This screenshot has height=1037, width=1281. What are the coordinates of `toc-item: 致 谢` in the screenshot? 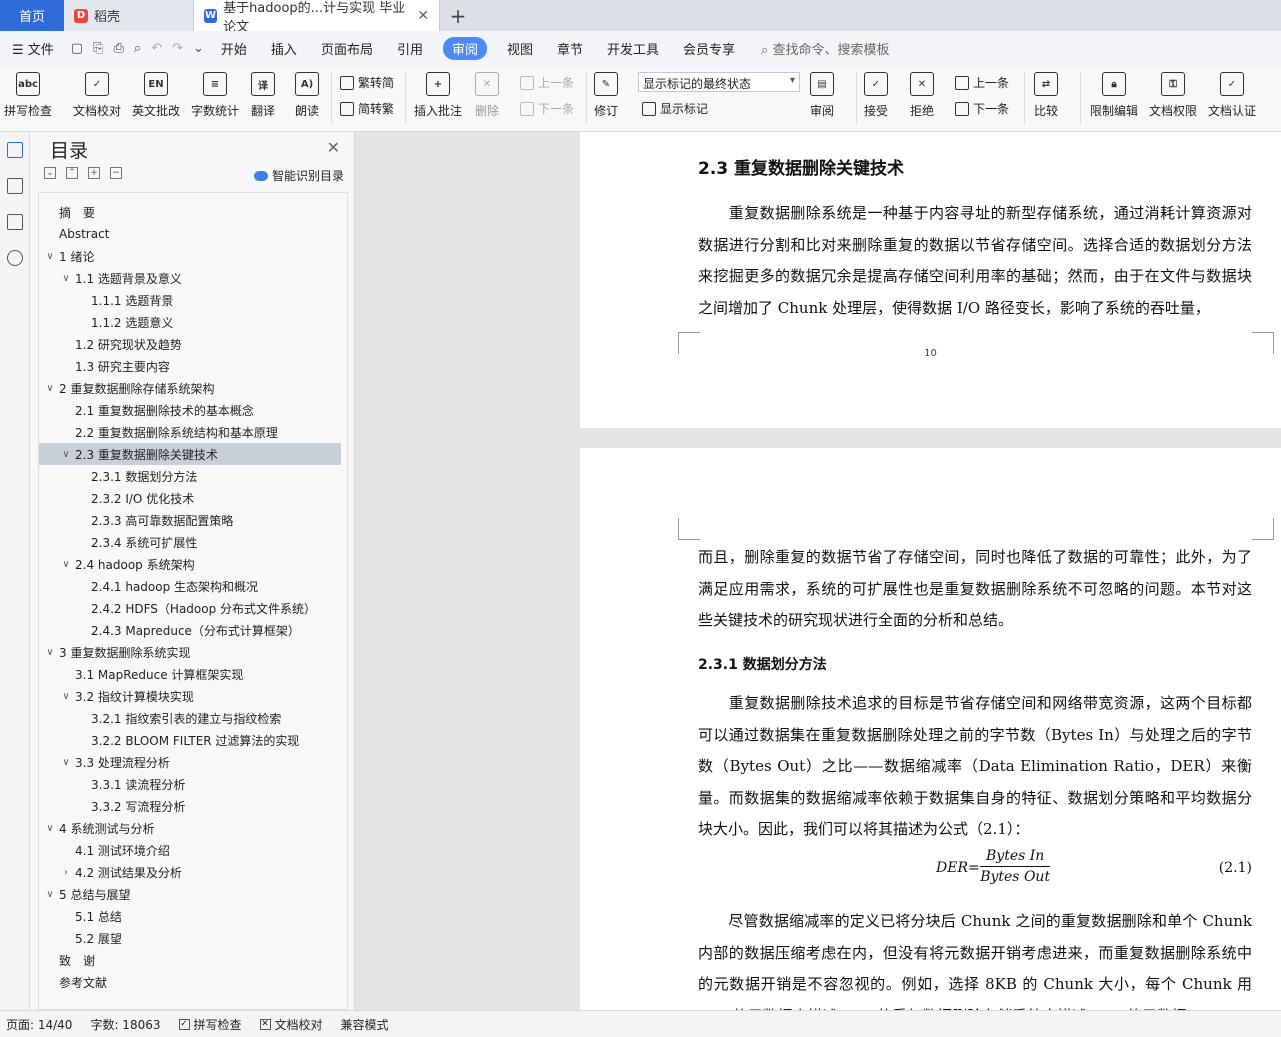 It's located at (190, 960).